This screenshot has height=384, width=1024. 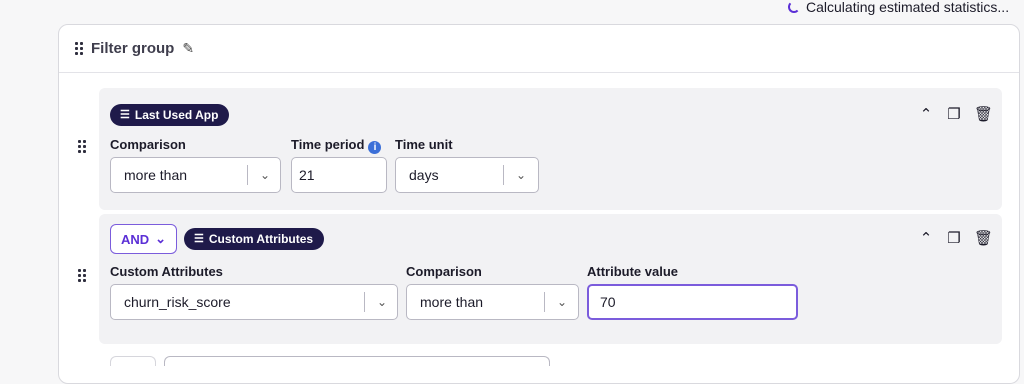 I want to click on time-unit-label: Time unit, so click(x=424, y=144).